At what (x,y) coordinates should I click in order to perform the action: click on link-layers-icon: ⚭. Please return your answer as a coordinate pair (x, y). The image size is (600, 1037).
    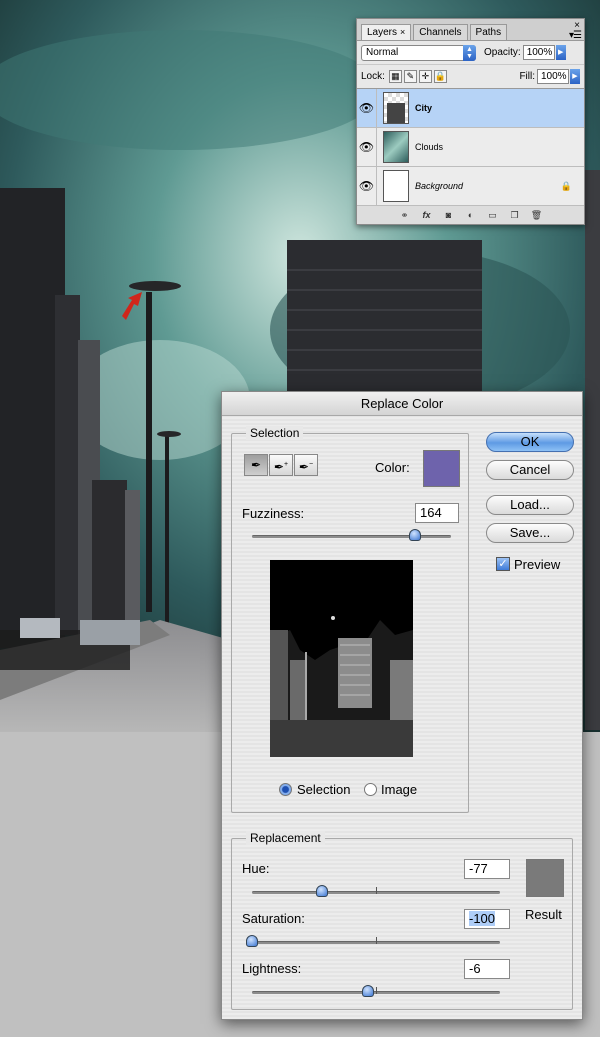
    Looking at the image, I should click on (405, 215).